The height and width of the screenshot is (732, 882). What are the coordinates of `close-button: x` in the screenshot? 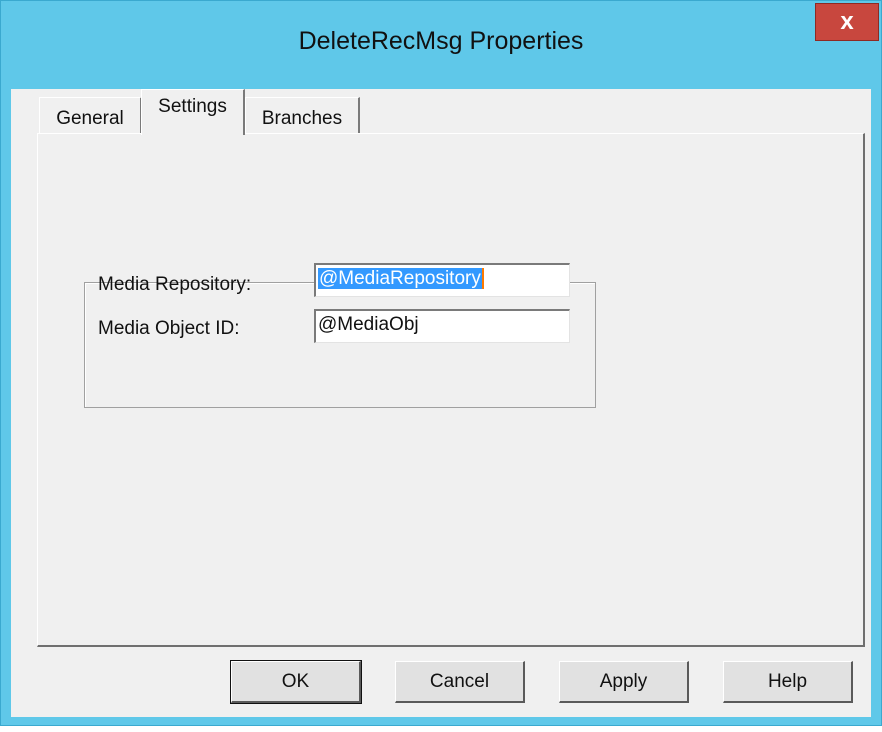 It's located at (847, 22).